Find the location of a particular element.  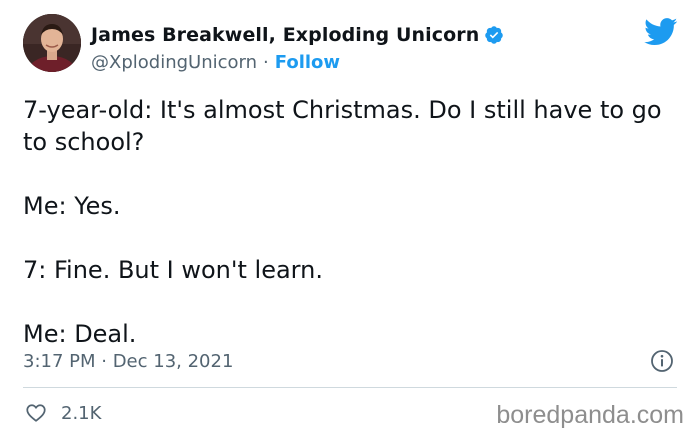

profile-photo is located at coordinates (52, 43).